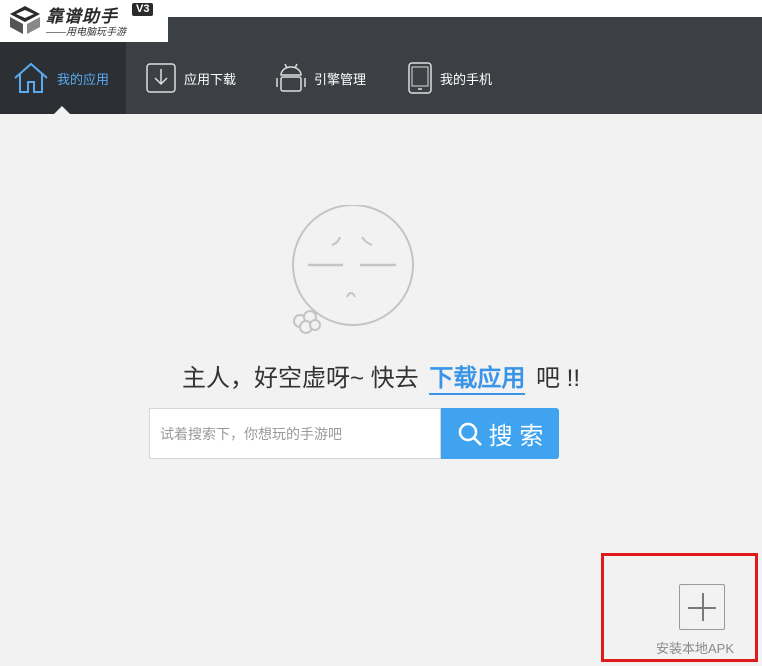 The image size is (762, 666). I want to click on install-local-apk-highlight: 安装本地APK, so click(679, 607).